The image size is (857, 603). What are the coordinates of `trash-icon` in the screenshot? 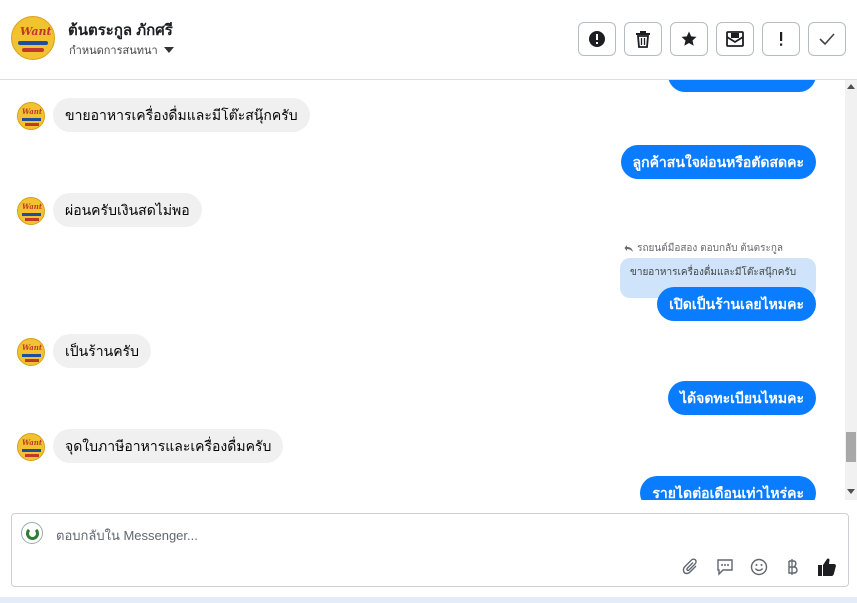 It's located at (643, 39).